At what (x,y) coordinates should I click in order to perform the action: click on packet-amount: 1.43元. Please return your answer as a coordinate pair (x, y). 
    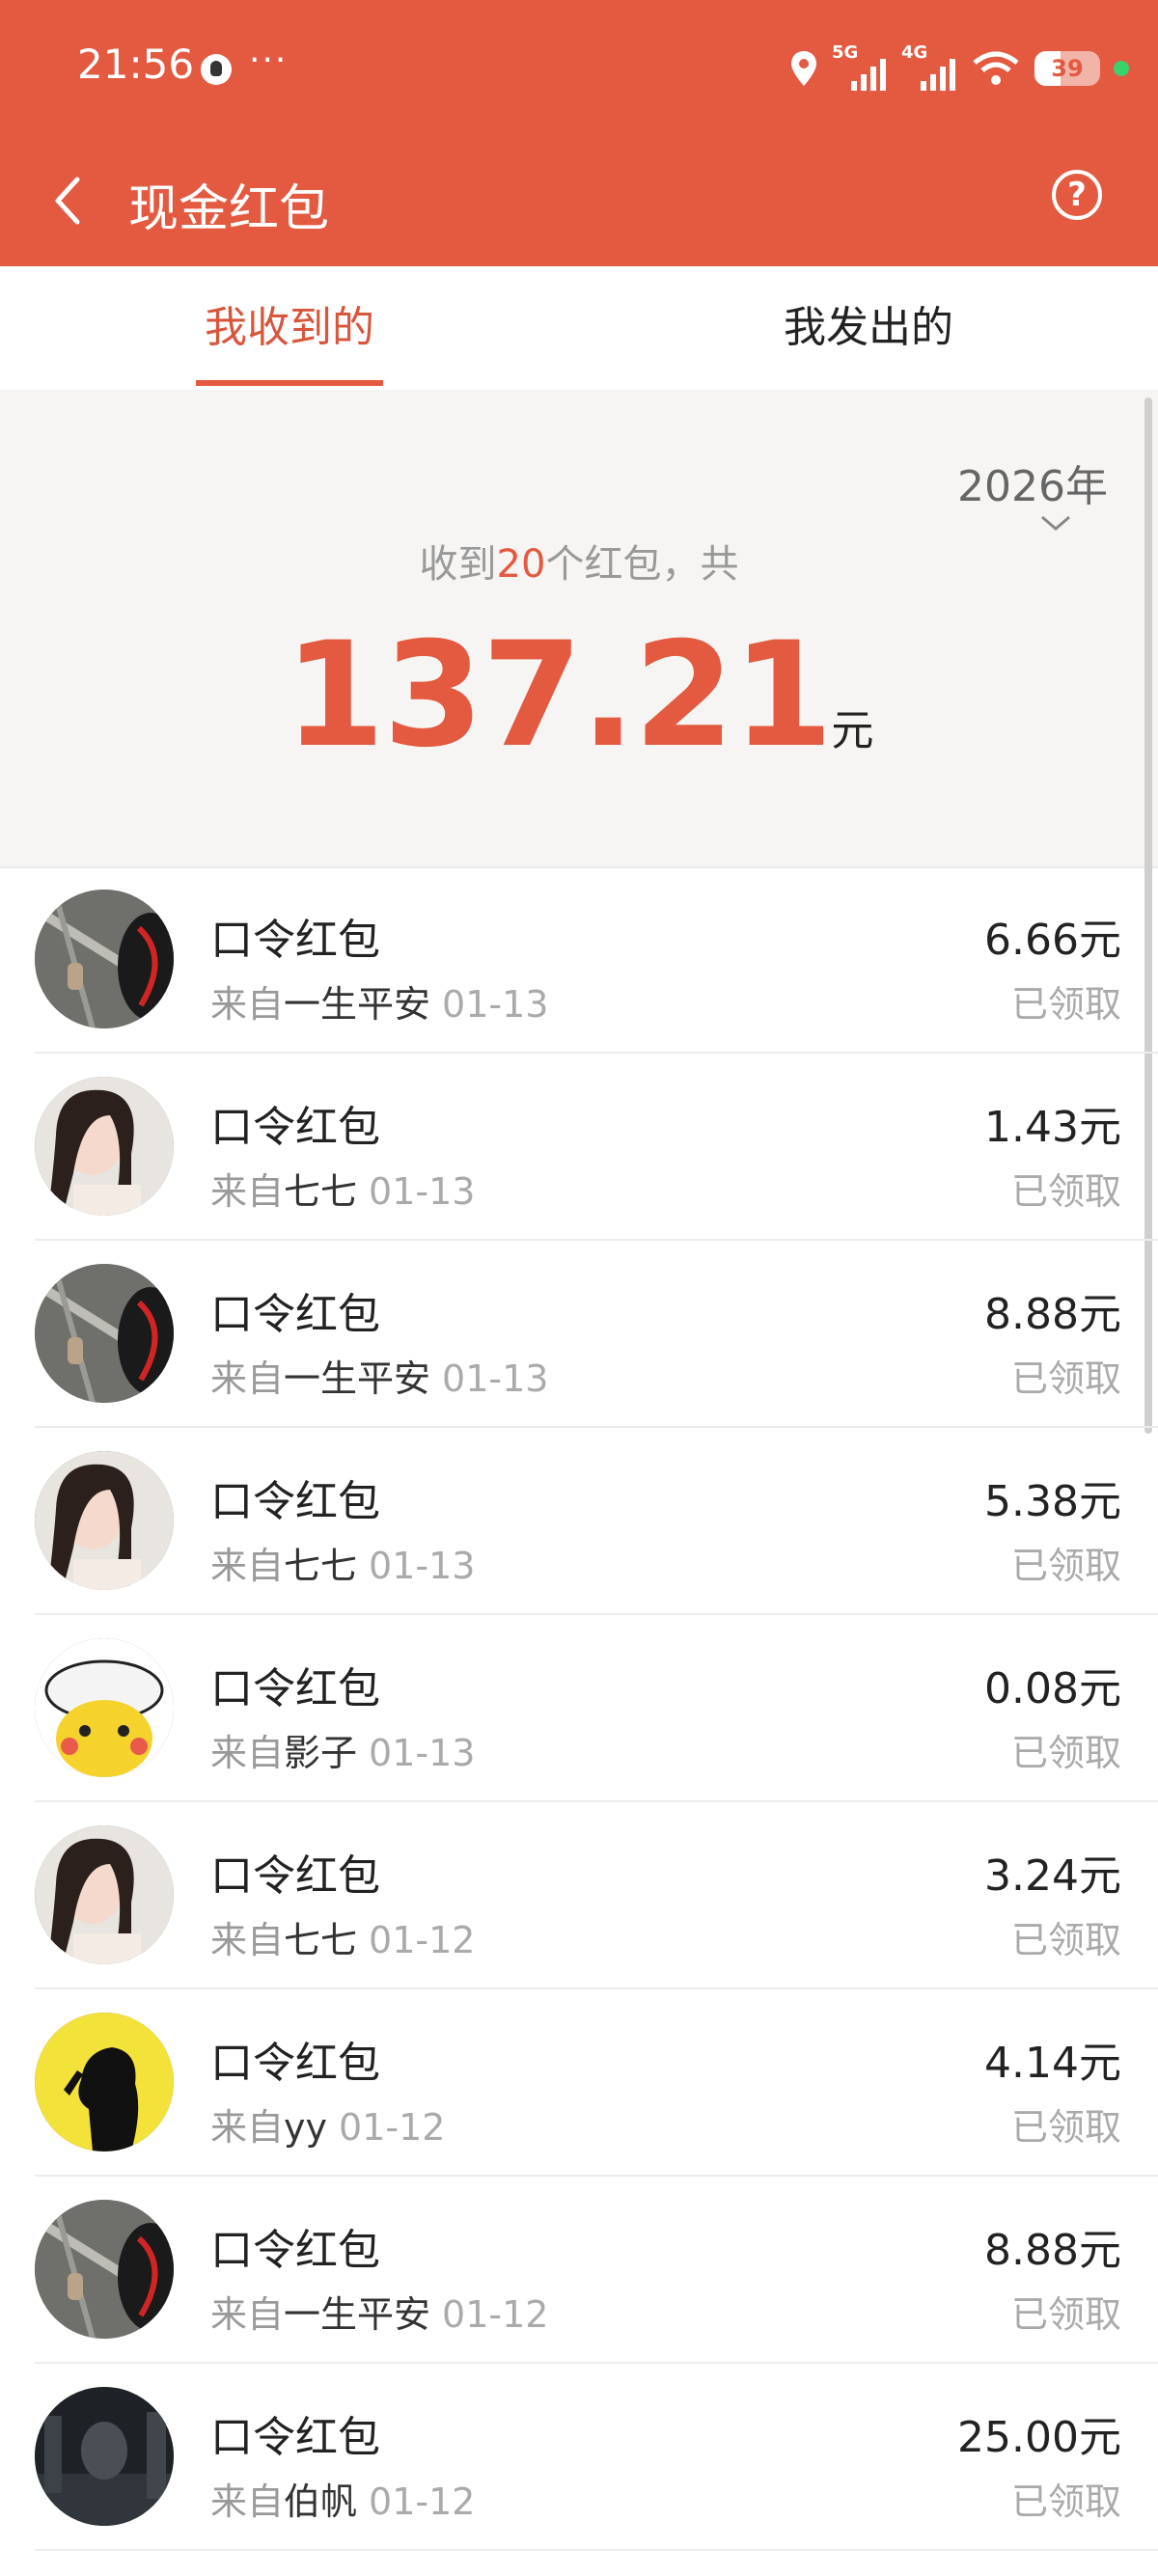
    Looking at the image, I should click on (1052, 1128).